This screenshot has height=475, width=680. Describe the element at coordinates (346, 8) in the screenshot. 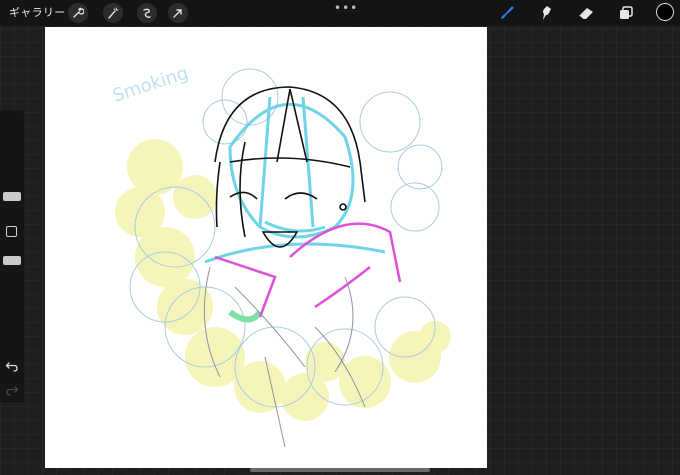

I see `more-options-button: •••` at that location.